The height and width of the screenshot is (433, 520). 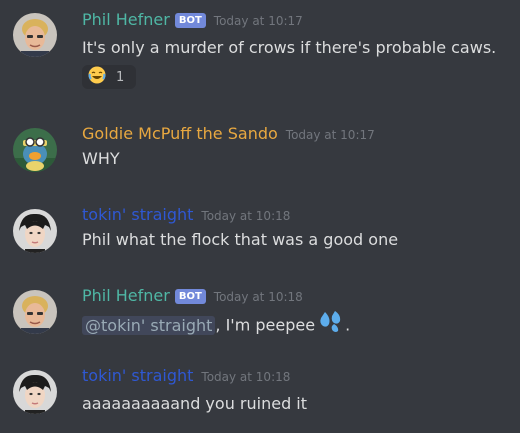 What do you see at coordinates (120, 77) in the screenshot?
I see `reaction-count: 1` at bounding box center [120, 77].